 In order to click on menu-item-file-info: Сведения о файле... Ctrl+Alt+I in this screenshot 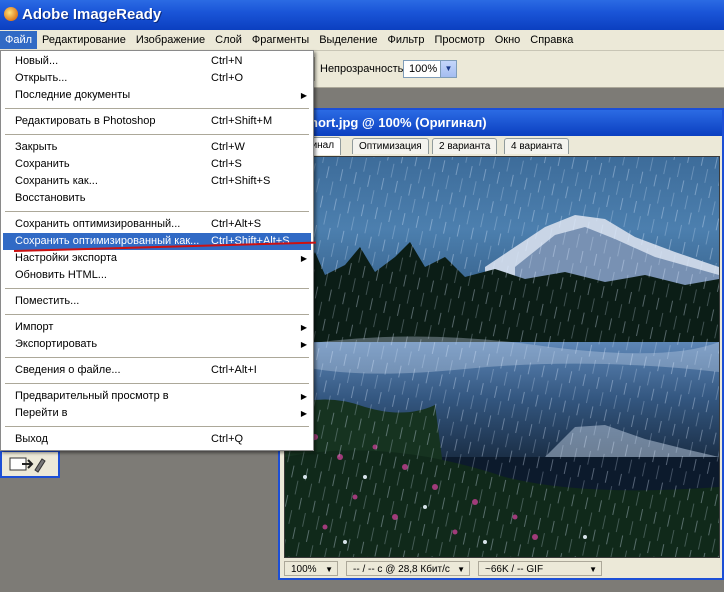, I will do `click(157, 370)`.